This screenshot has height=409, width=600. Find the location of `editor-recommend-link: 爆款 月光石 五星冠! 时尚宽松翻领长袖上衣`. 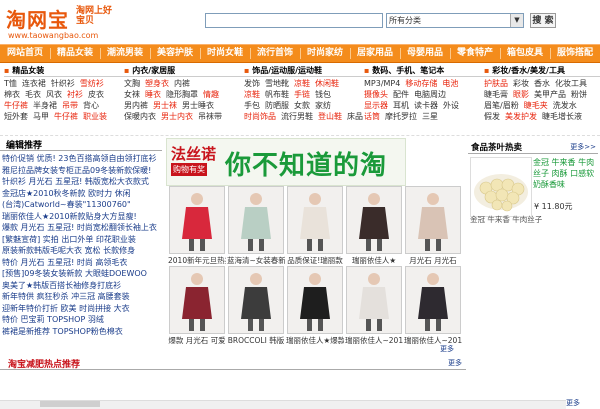

editor-recommend-link: 爆款 月光石 五星冠! 时尚宽松翻领长袖上衣 is located at coordinates (82, 228).